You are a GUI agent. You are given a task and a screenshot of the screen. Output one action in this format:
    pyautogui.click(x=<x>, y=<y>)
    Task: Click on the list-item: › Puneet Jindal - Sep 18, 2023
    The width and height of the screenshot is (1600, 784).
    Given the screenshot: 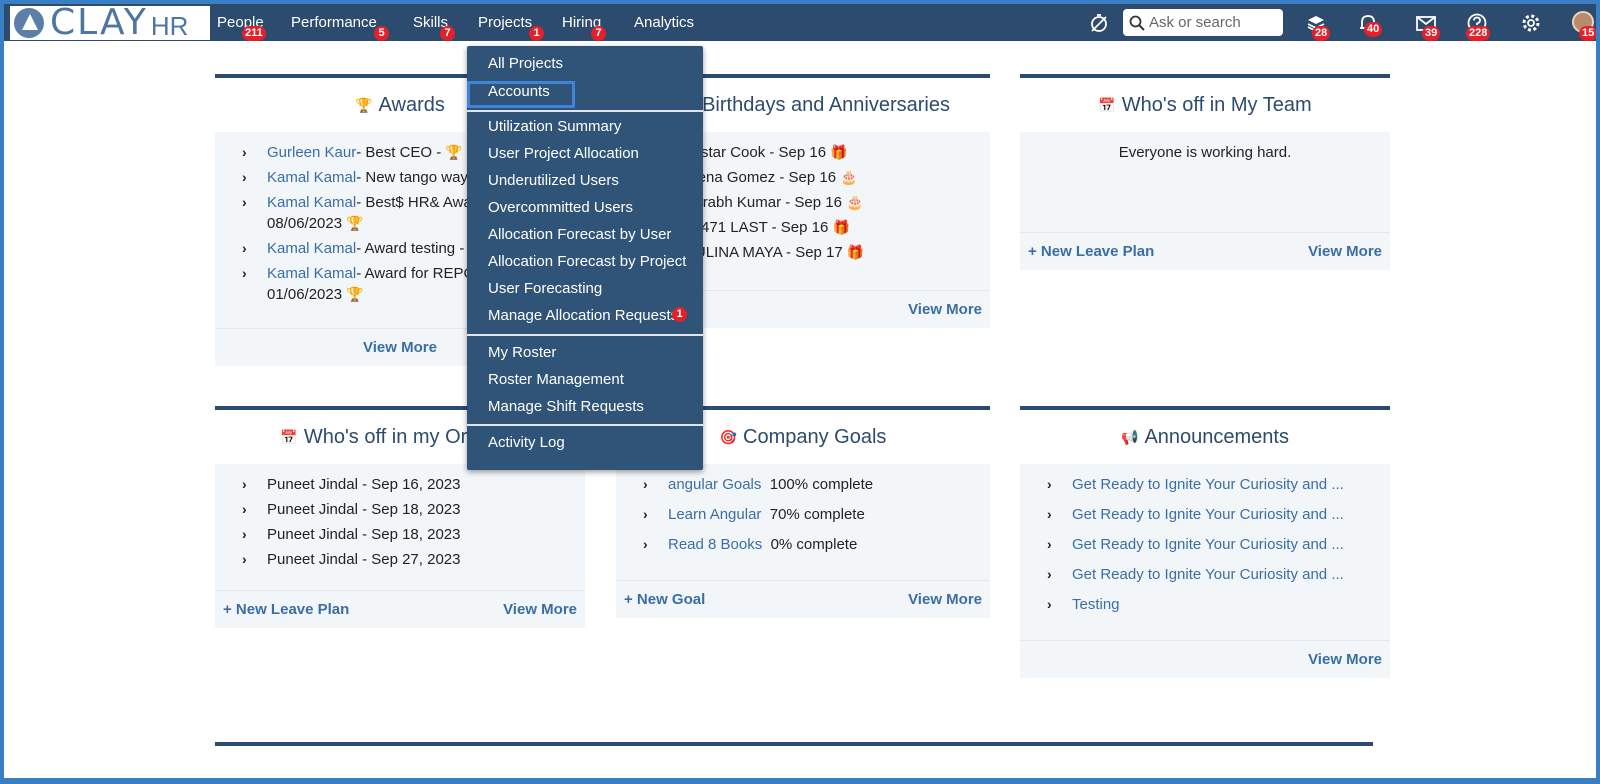 What is the action you would take?
    pyautogui.click(x=351, y=509)
    